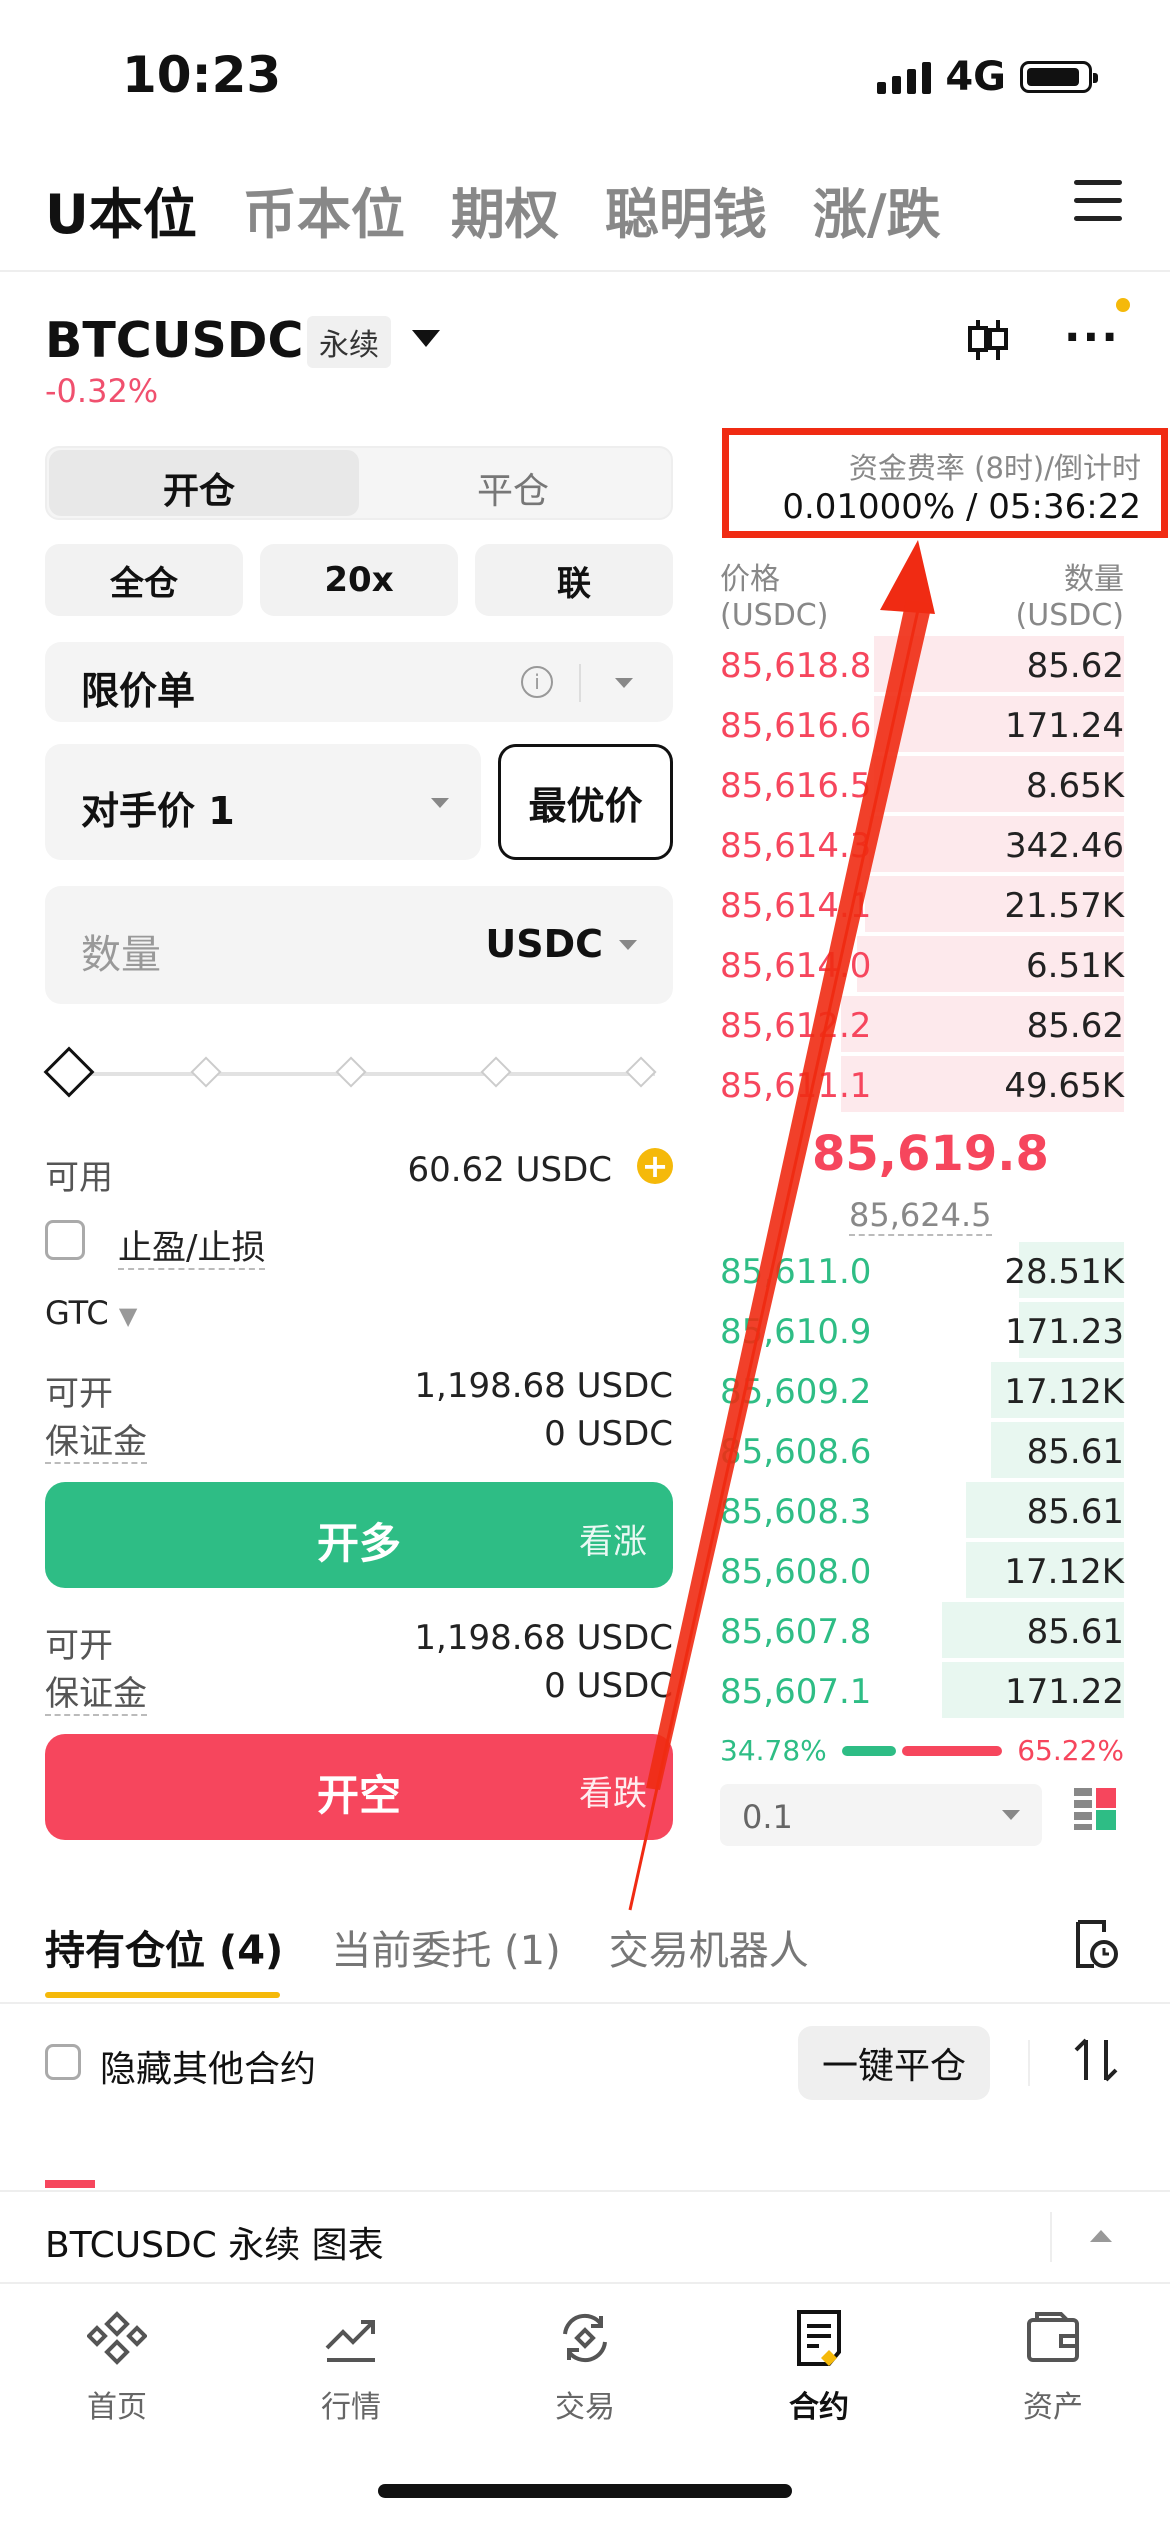 The image size is (1170, 2532). Describe the element at coordinates (922, 664) in the screenshot. I see `ask-row: 85,618.8 85.62` at that location.